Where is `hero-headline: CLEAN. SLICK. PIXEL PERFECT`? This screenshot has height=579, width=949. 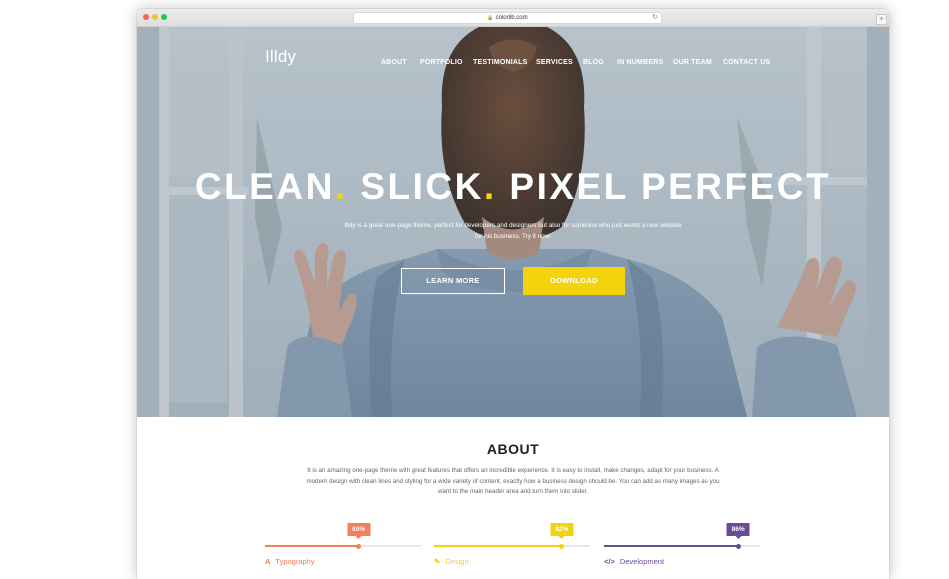
hero-headline: CLEAN. SLICK. PIXEL PERFECT is located at coordinates (513, 187).